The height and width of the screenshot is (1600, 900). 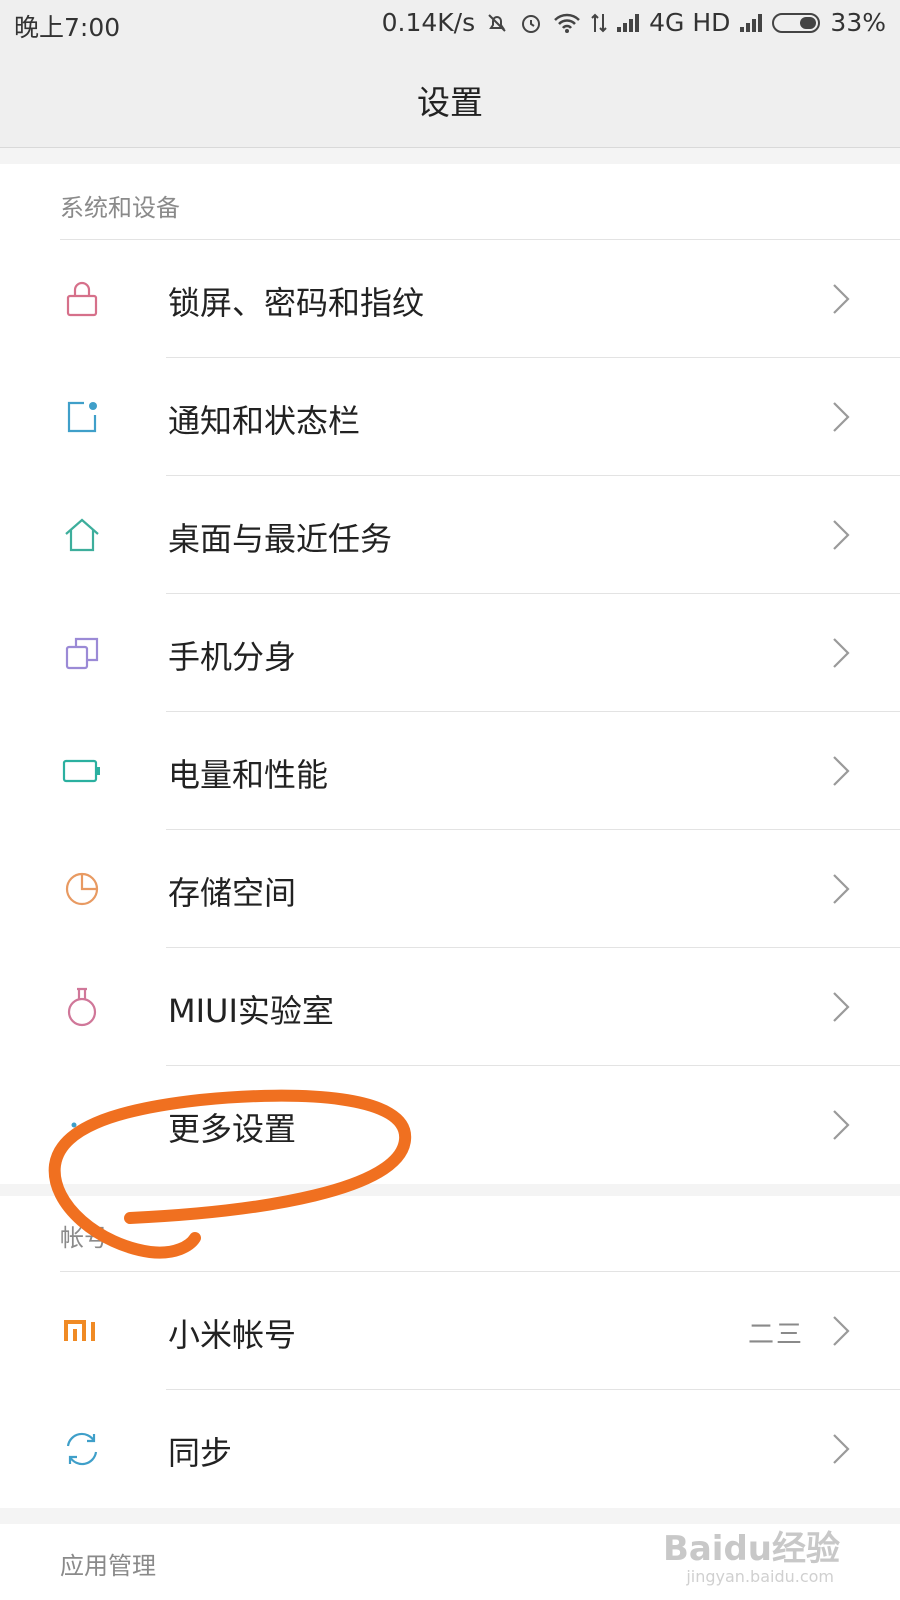 I want to click on flask-icon, so click(x=82, y=1007).